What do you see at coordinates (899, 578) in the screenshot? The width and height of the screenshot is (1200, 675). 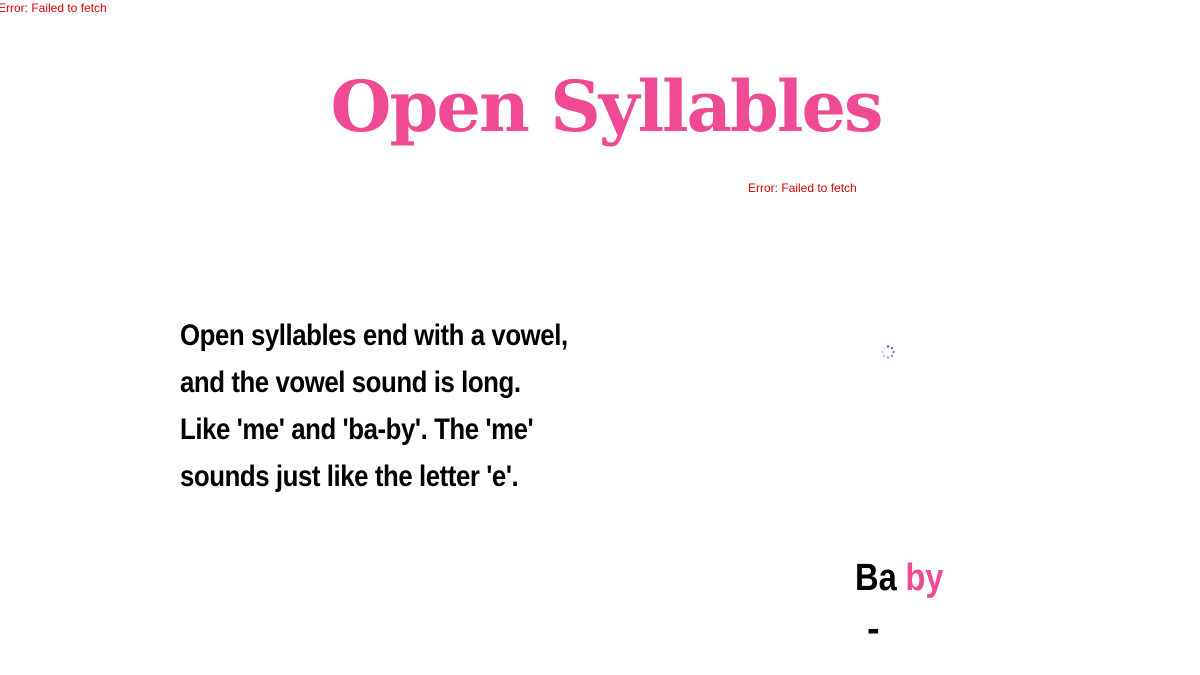 I see `example-word: Ba by` at bounding box center [899, 578].